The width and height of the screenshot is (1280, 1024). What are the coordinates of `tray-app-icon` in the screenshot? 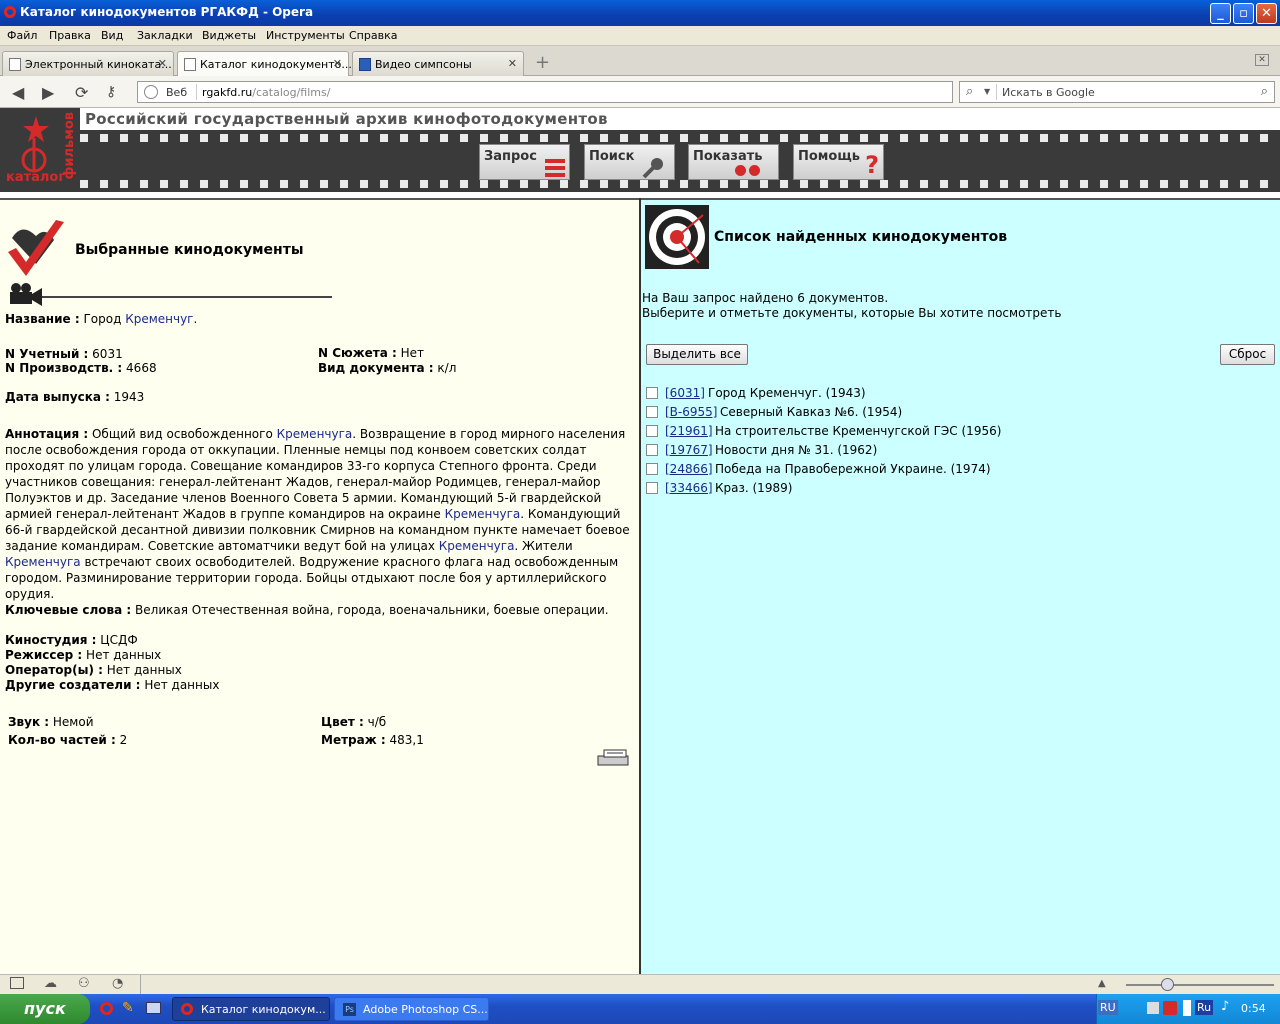 It's located at (1187, 1008).